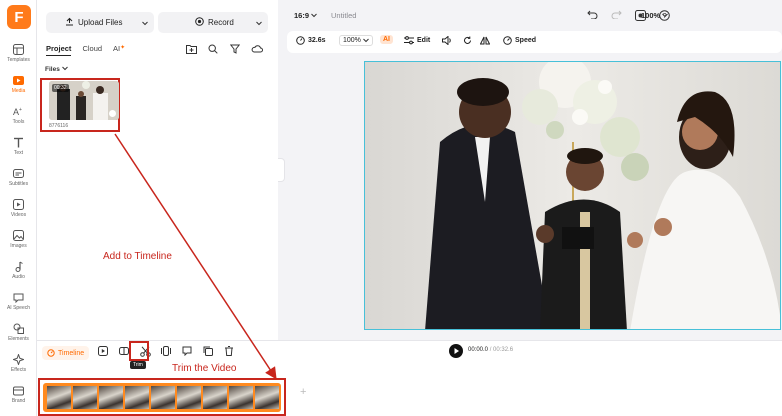 The image size is (782, 416). Describe the element at coordinates (616, 15) in the screenshot. I see `redo-icon` at that location.